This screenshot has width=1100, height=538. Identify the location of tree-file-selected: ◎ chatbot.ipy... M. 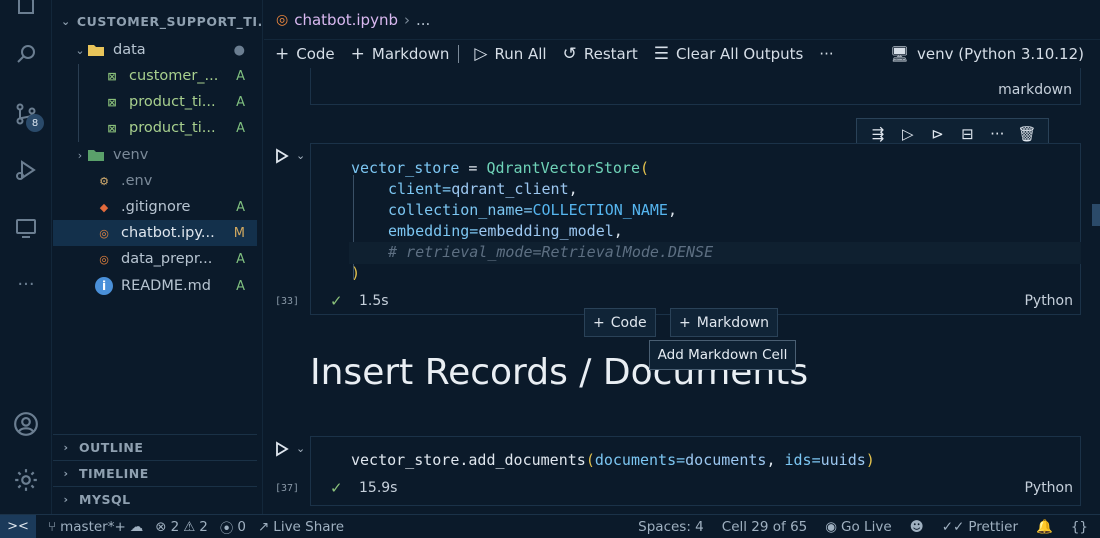
(155, 233).